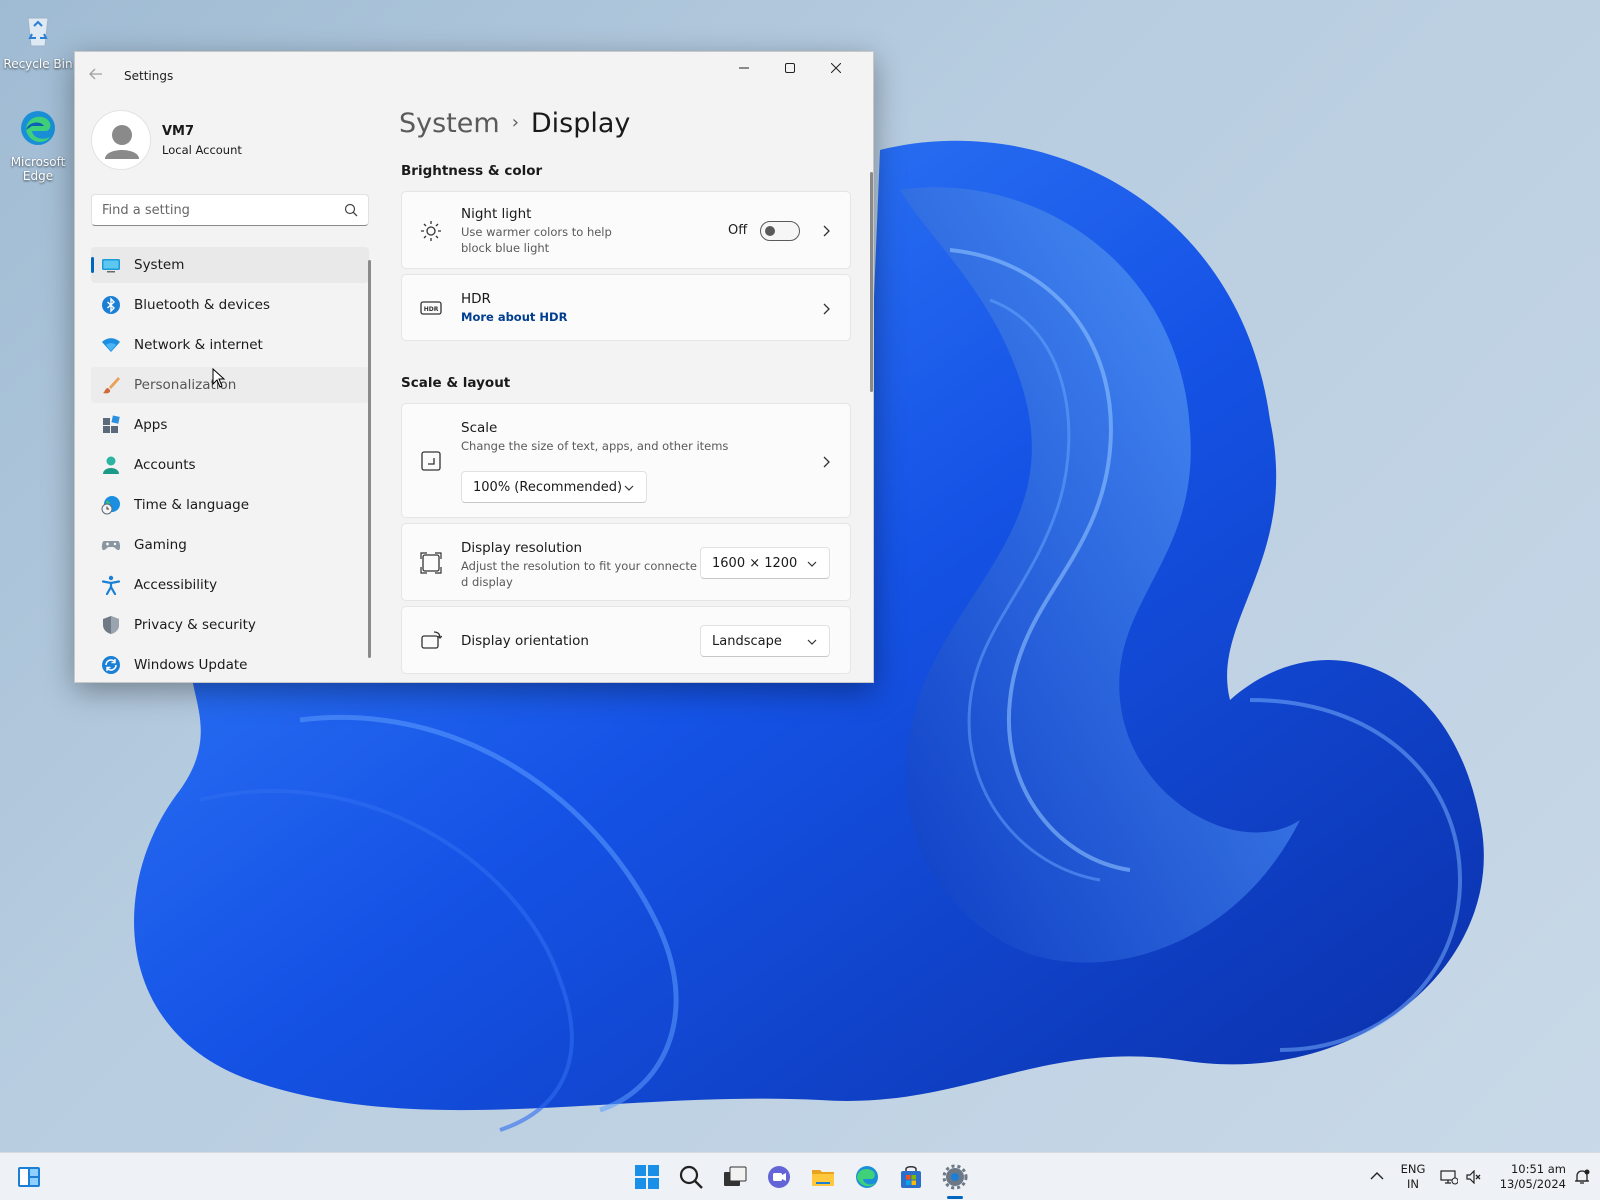 Image resolution: width=1600 pixels, height=1200 pixels. What do you see at coordinates (514, 317) in the screenshot?
I see `hdr-learn-more-link: More about HDR` at bounding box center [514, 317].